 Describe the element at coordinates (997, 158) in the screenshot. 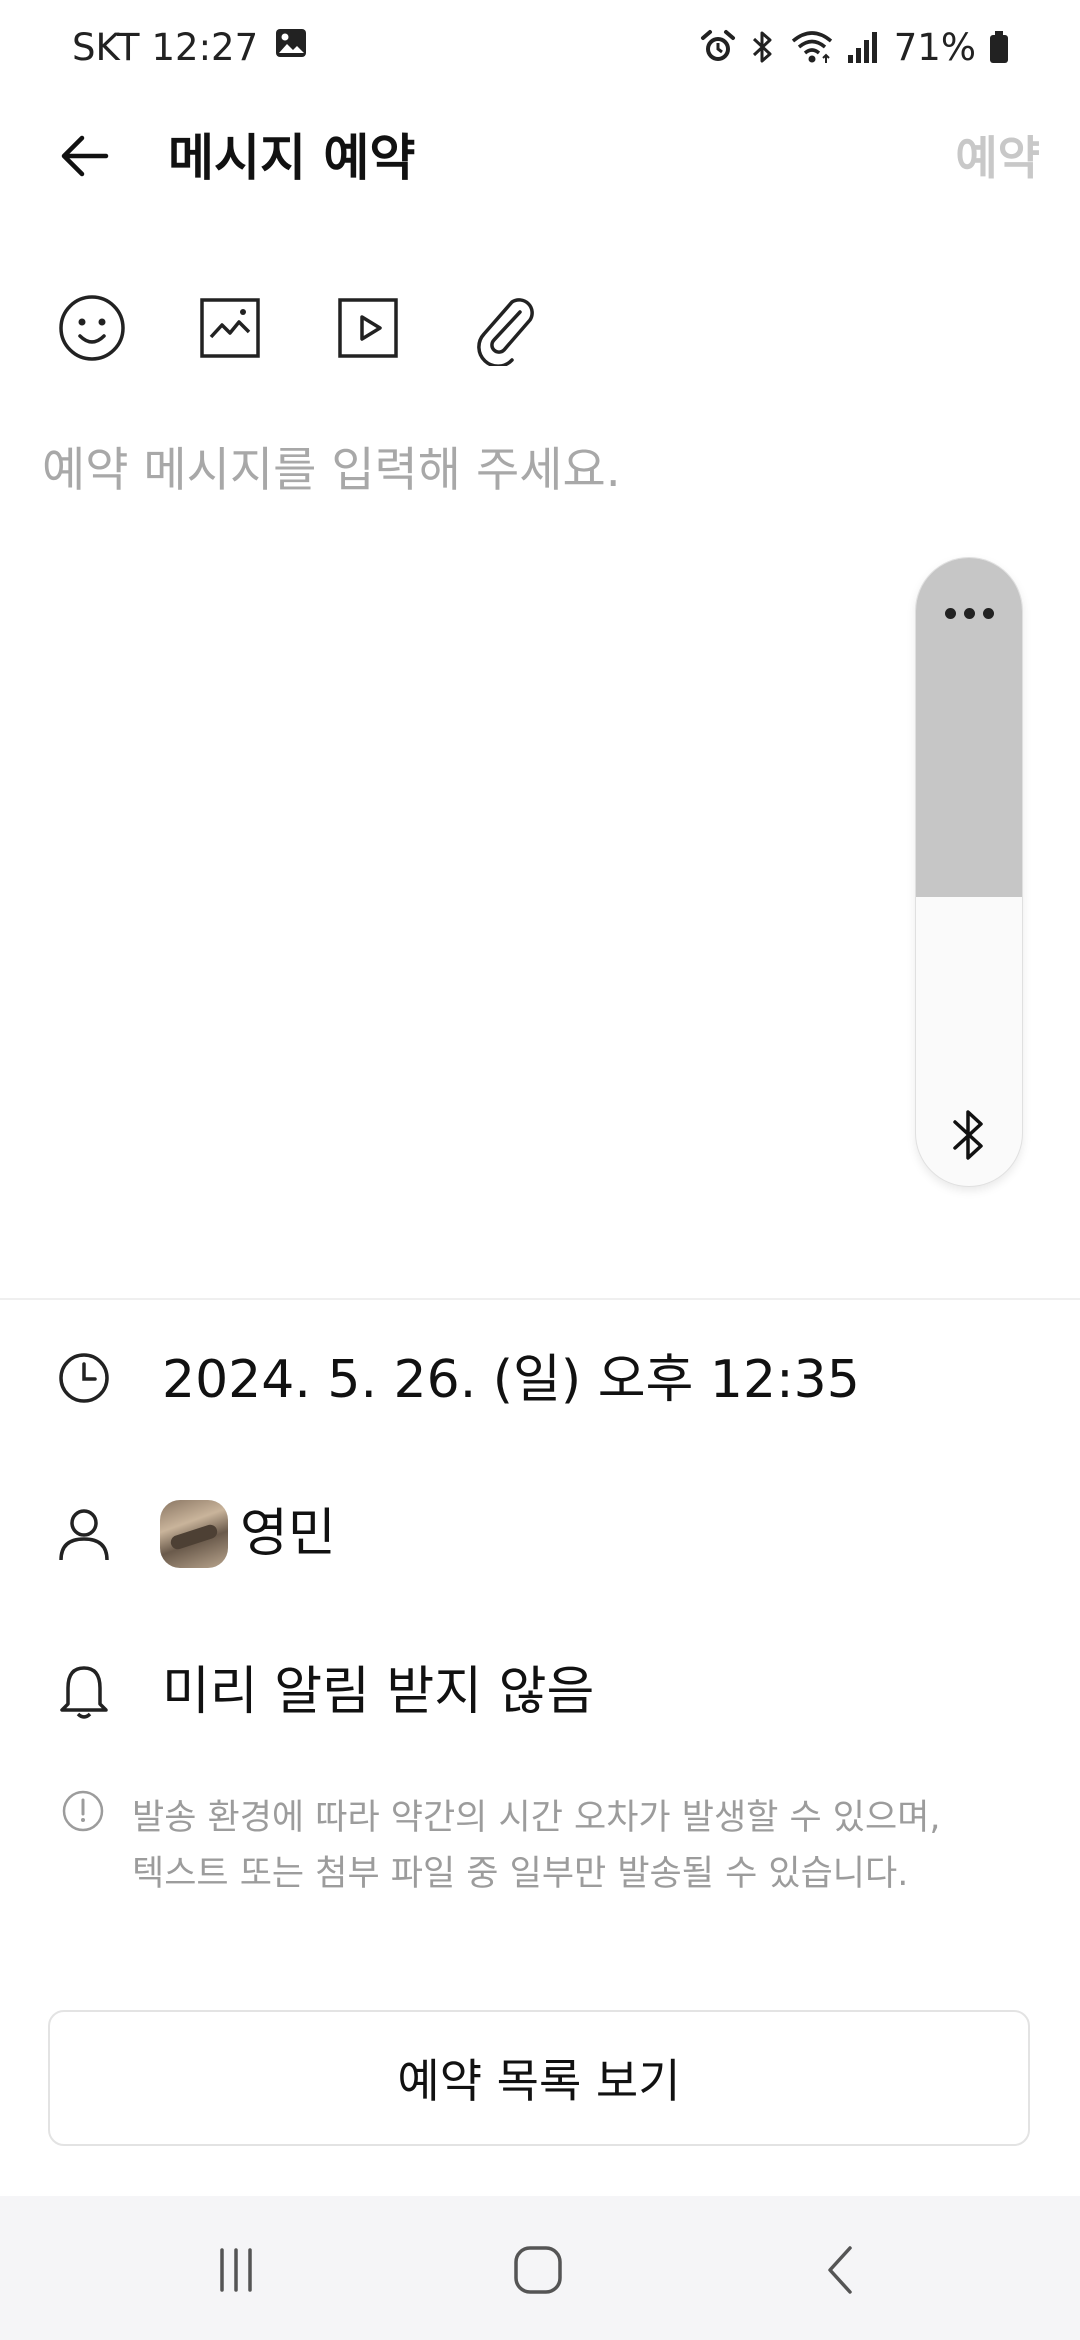

I see `reserve-button: 예약` at that location.